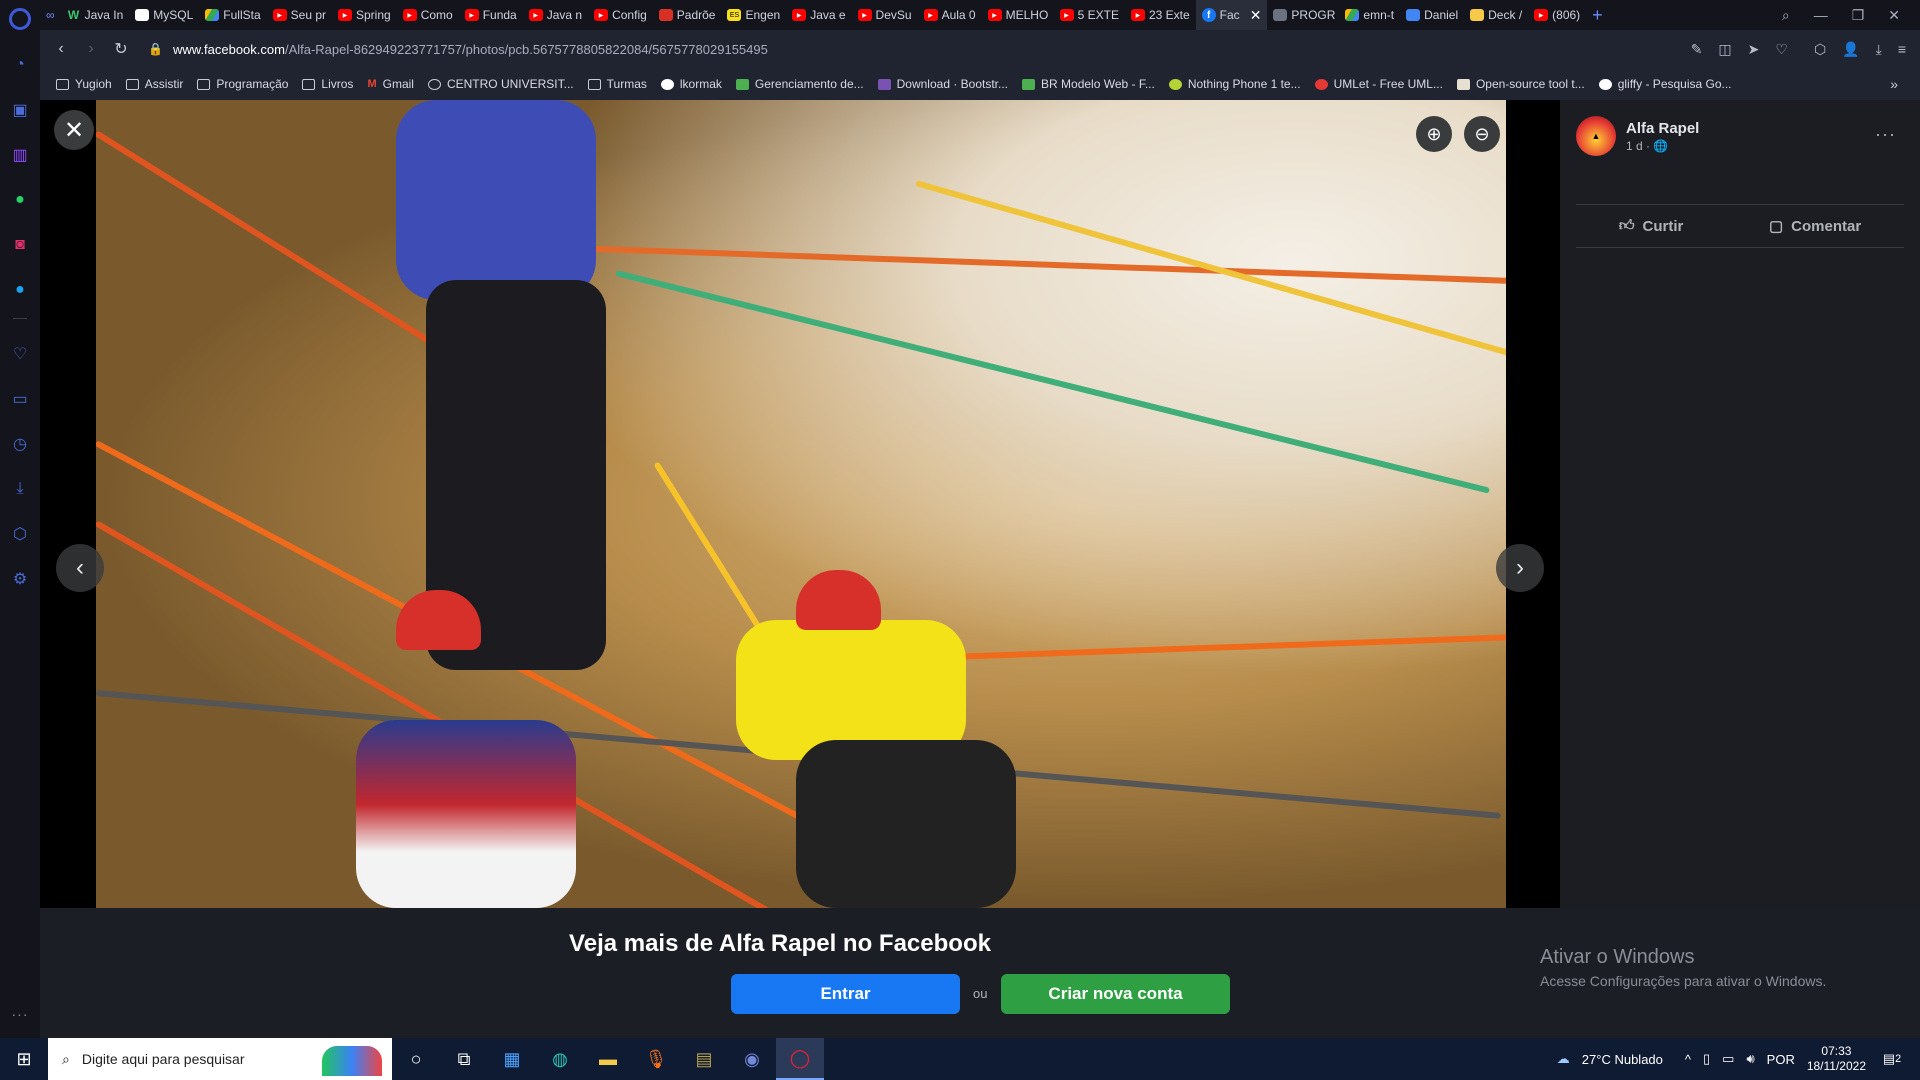 This screenshot has height=1080, width=1920. What do you see at coordinates (1597, 15) in the screenshot?
I see `new-tab-button: +` at bounding box center [1597, 15].